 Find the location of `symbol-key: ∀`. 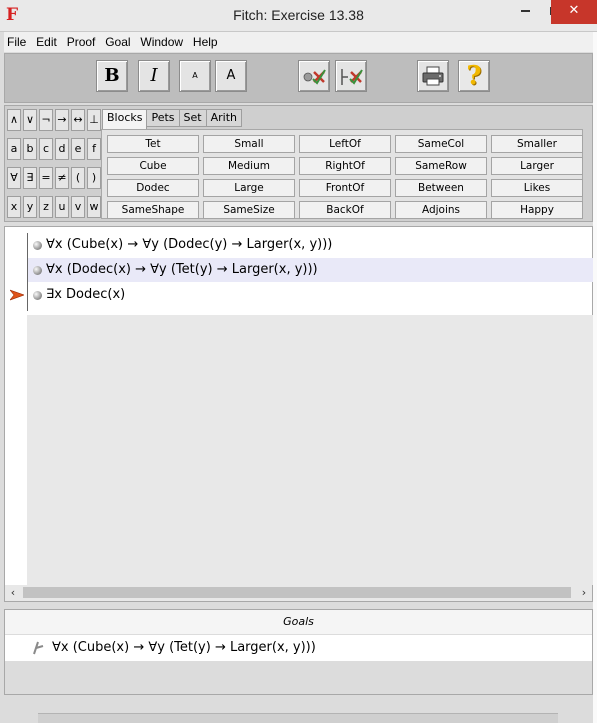

symbol-key: ∀ is located at coordinates (14, 178).